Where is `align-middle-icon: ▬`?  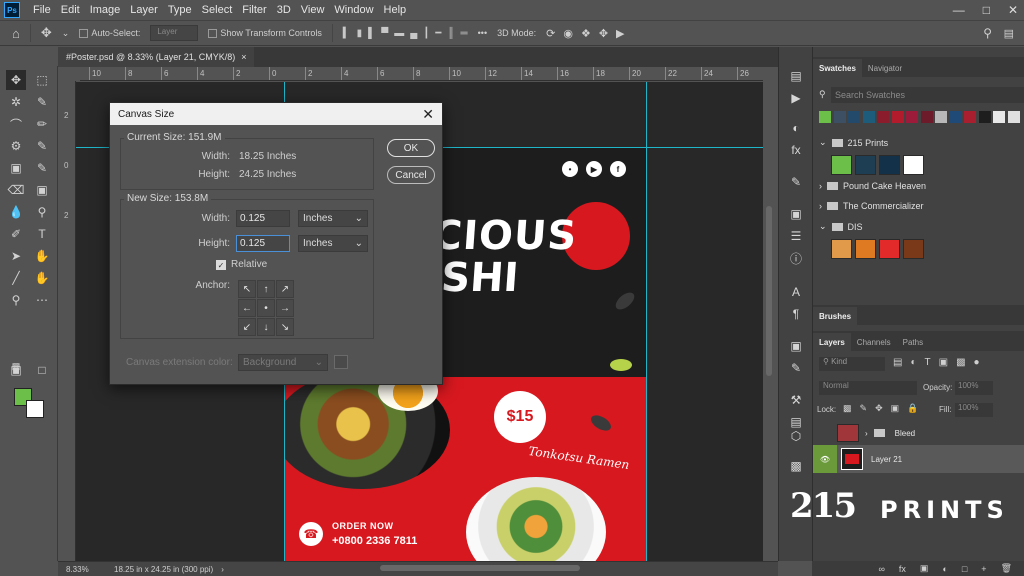 align-middle-icon: ▬ is located at coordinates (399, 33).